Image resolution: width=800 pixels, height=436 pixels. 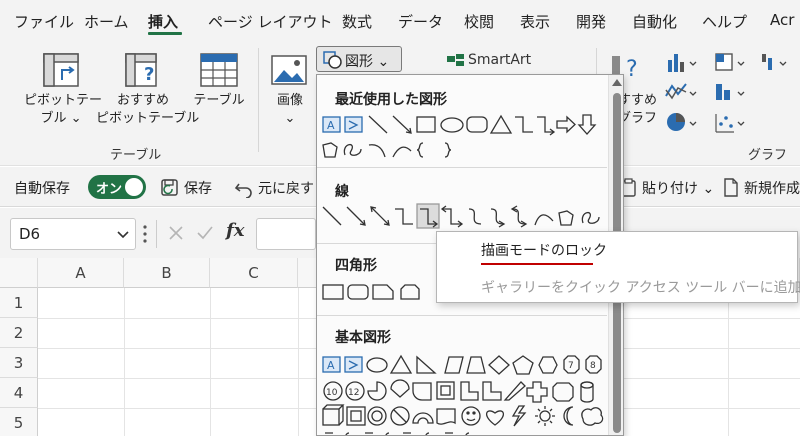 I want to click on smartart-icon, so click(x=456, y=61).